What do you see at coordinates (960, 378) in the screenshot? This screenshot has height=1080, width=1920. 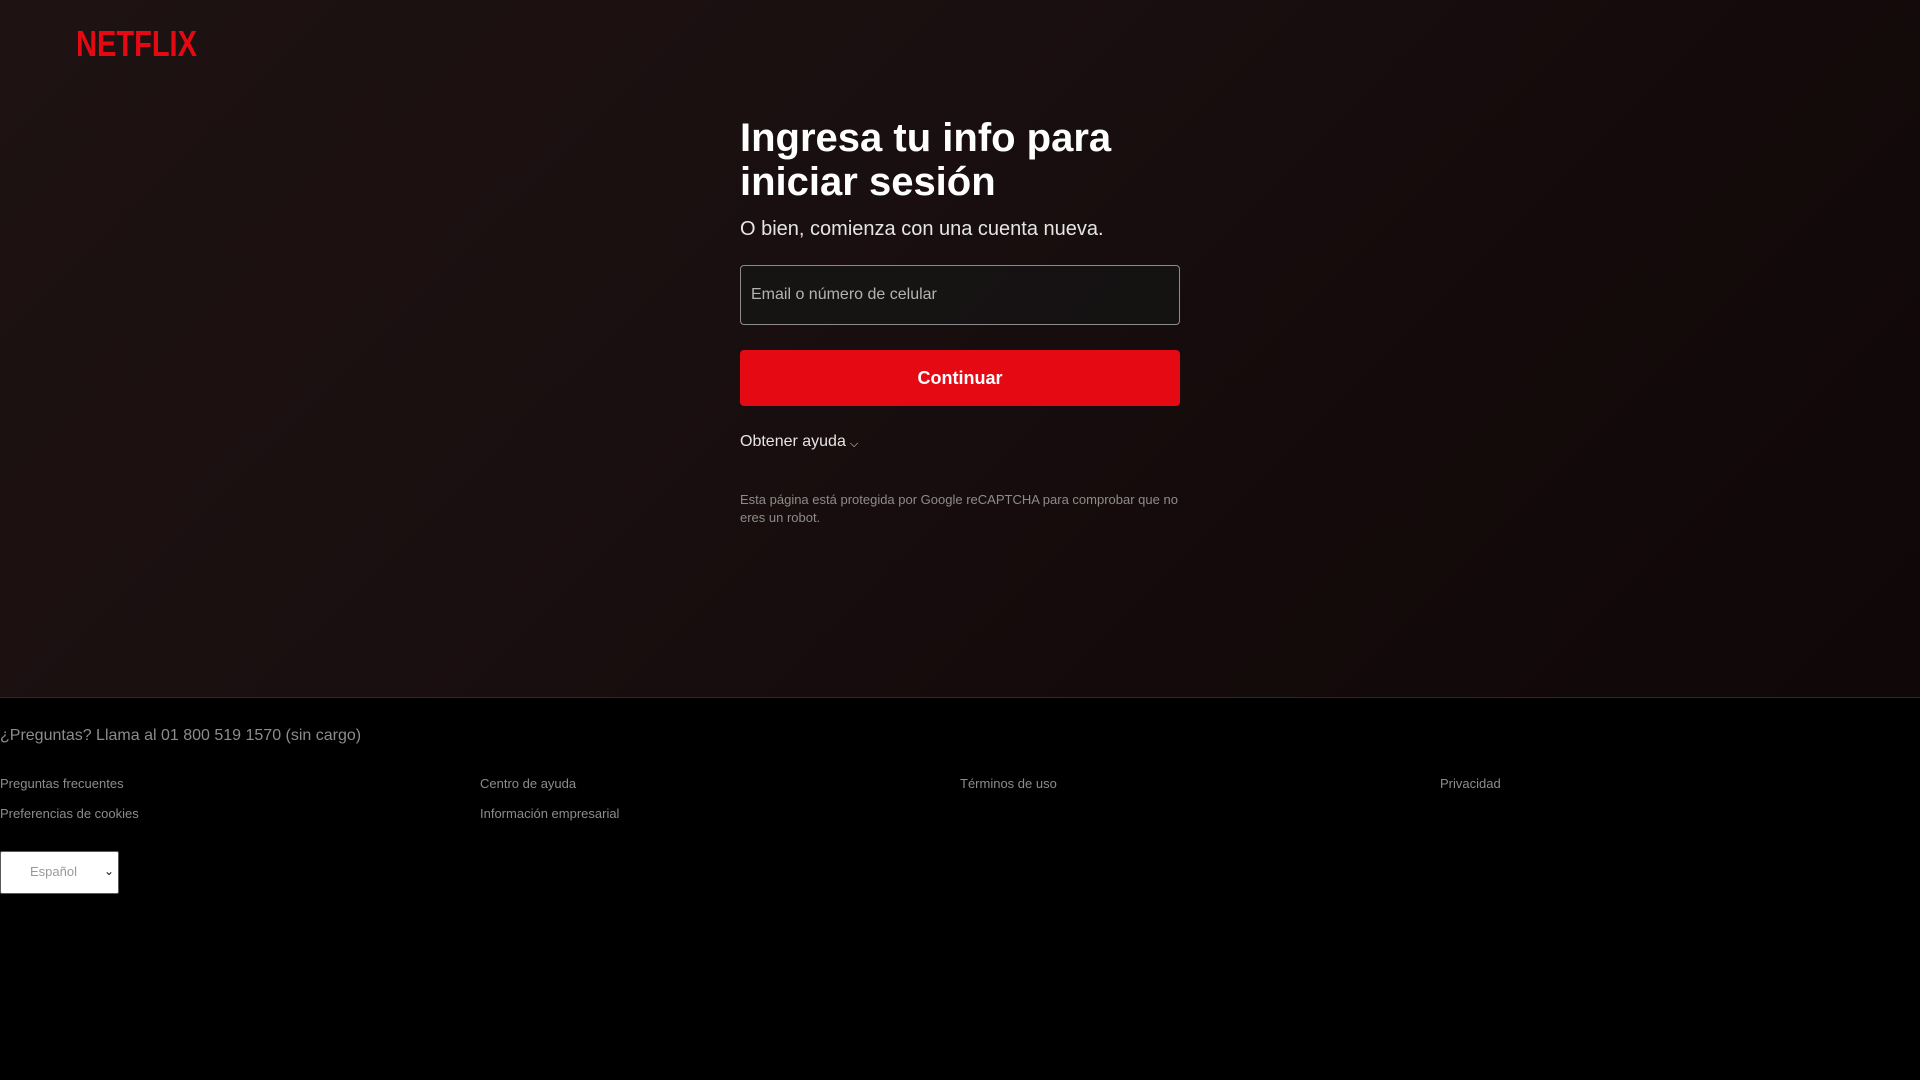 I see `continue-button: Continuar` at bounding box center [960, 378].